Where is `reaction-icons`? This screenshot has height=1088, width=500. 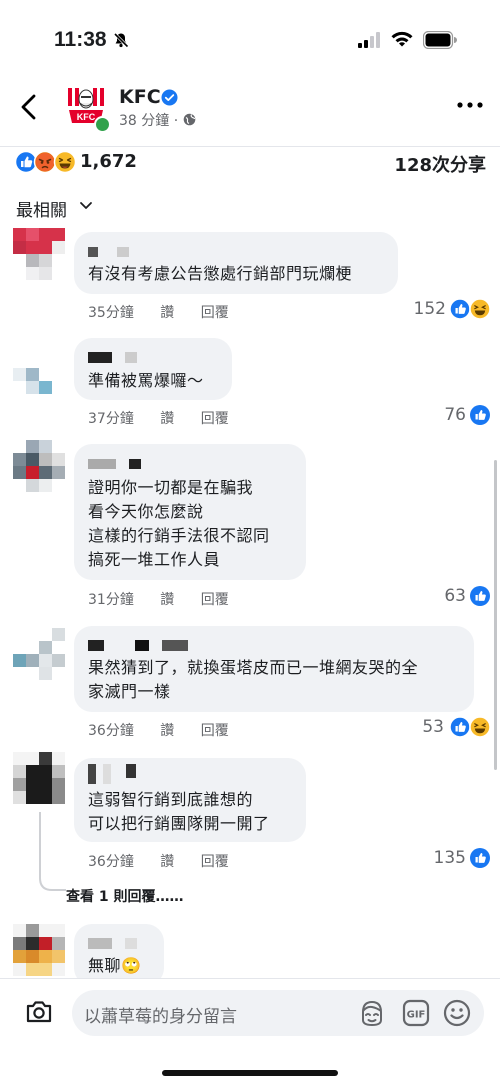
reaction-icons is located at coordinates (46, 162).